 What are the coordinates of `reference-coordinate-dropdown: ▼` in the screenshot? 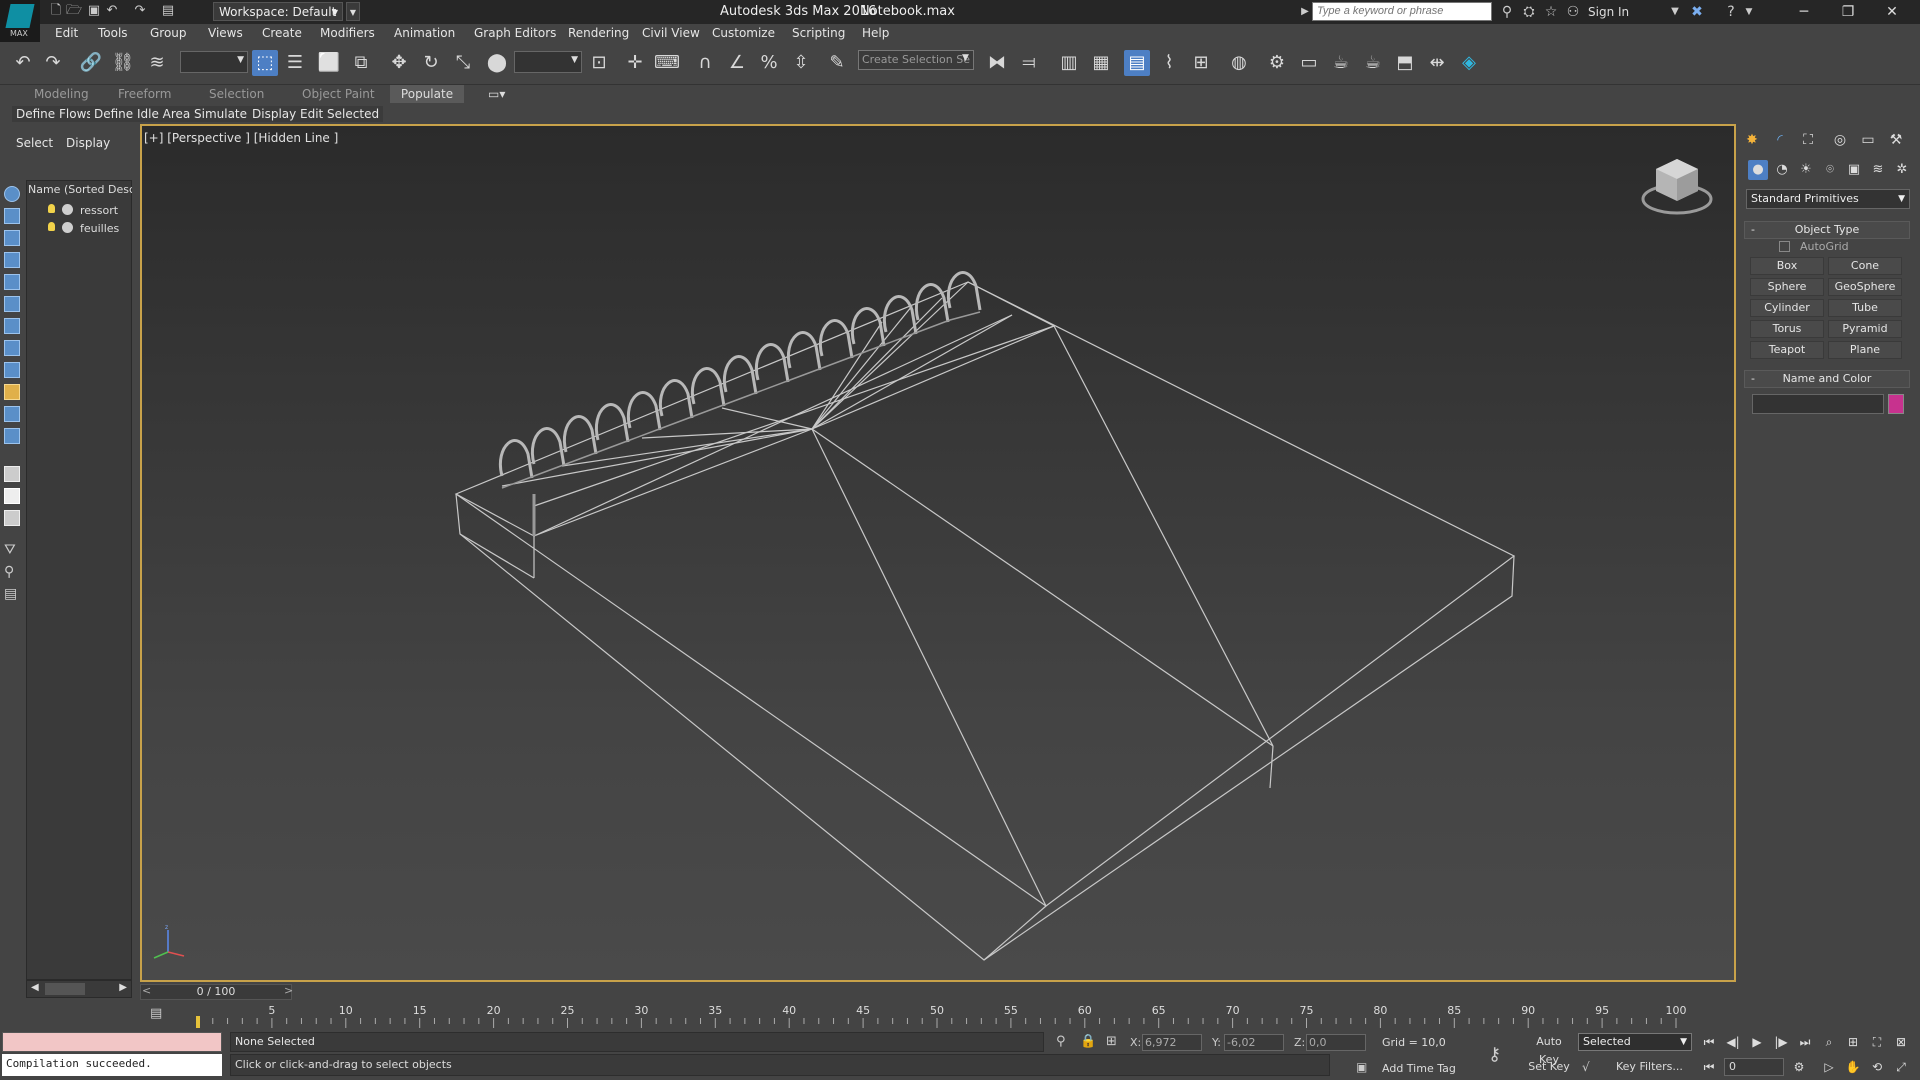 It's located at (548, 62).